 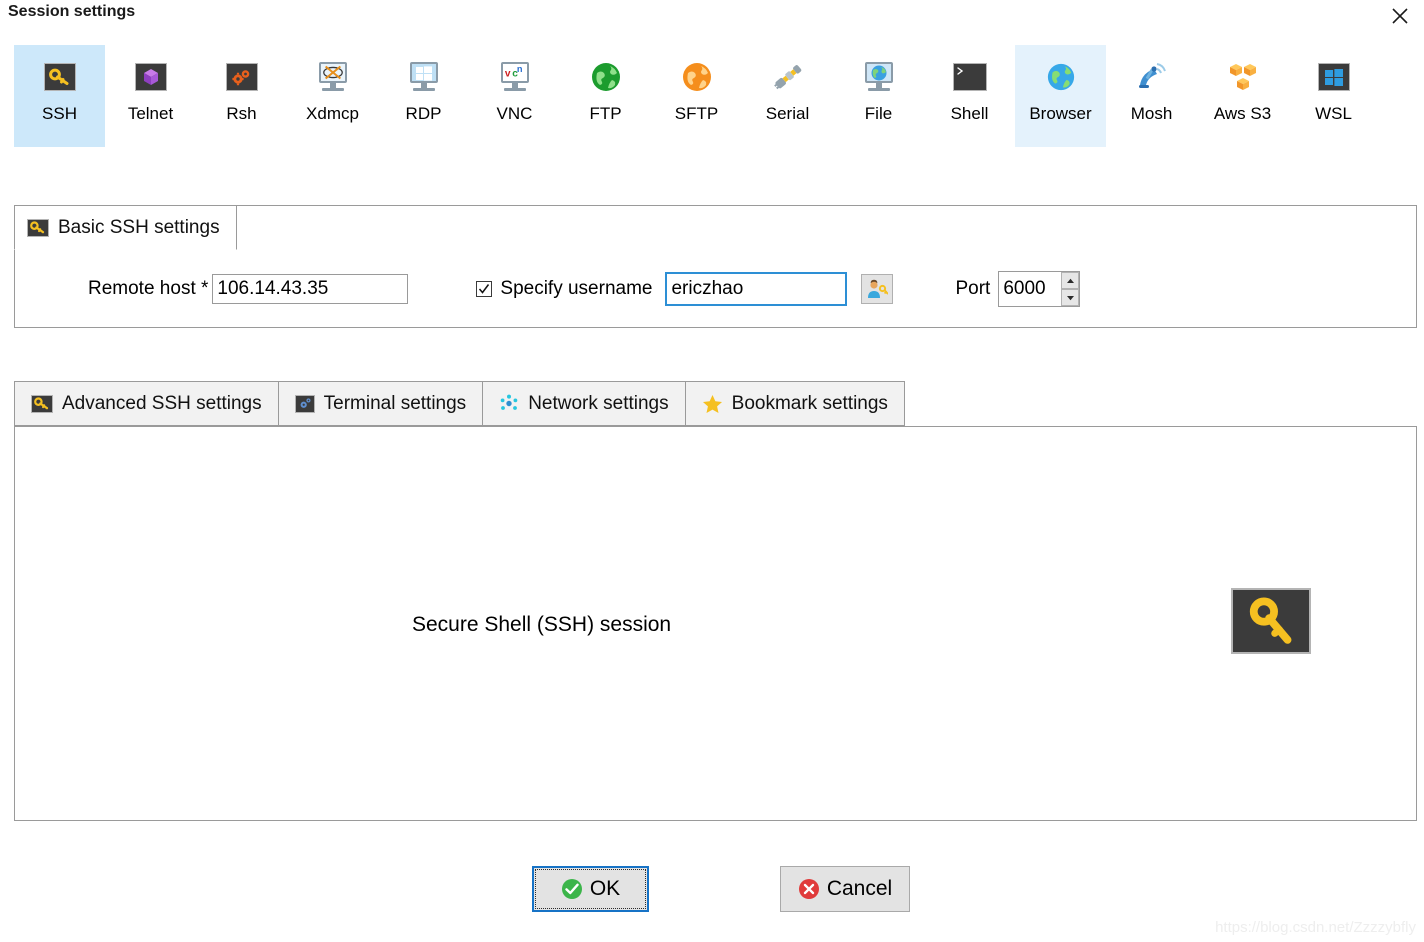 I want to click on ok-button: OK, so click(x=590, y=889).